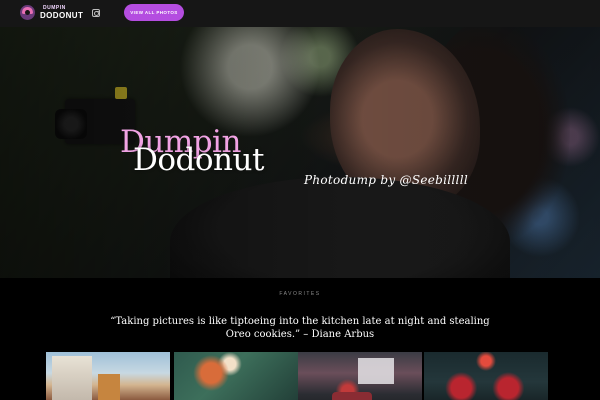 Image resolution: width=600 pixels, height=400 pixels. I want to click on logo-text: DUMPIN DODONUT, so click(62, 12).